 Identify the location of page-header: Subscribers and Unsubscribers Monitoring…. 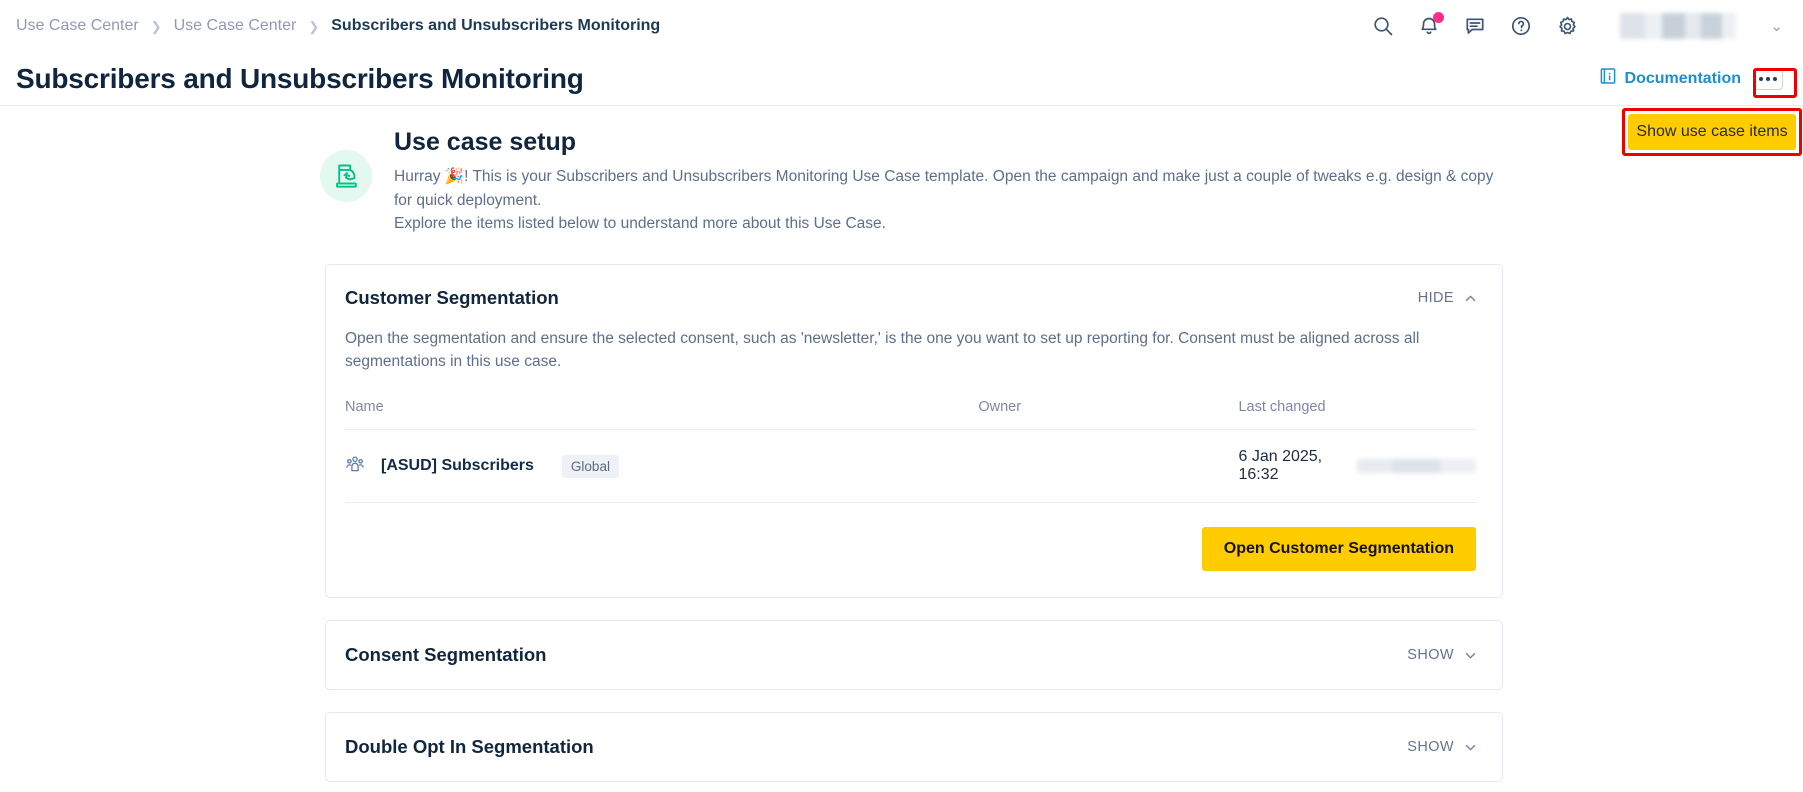
(901, 79).